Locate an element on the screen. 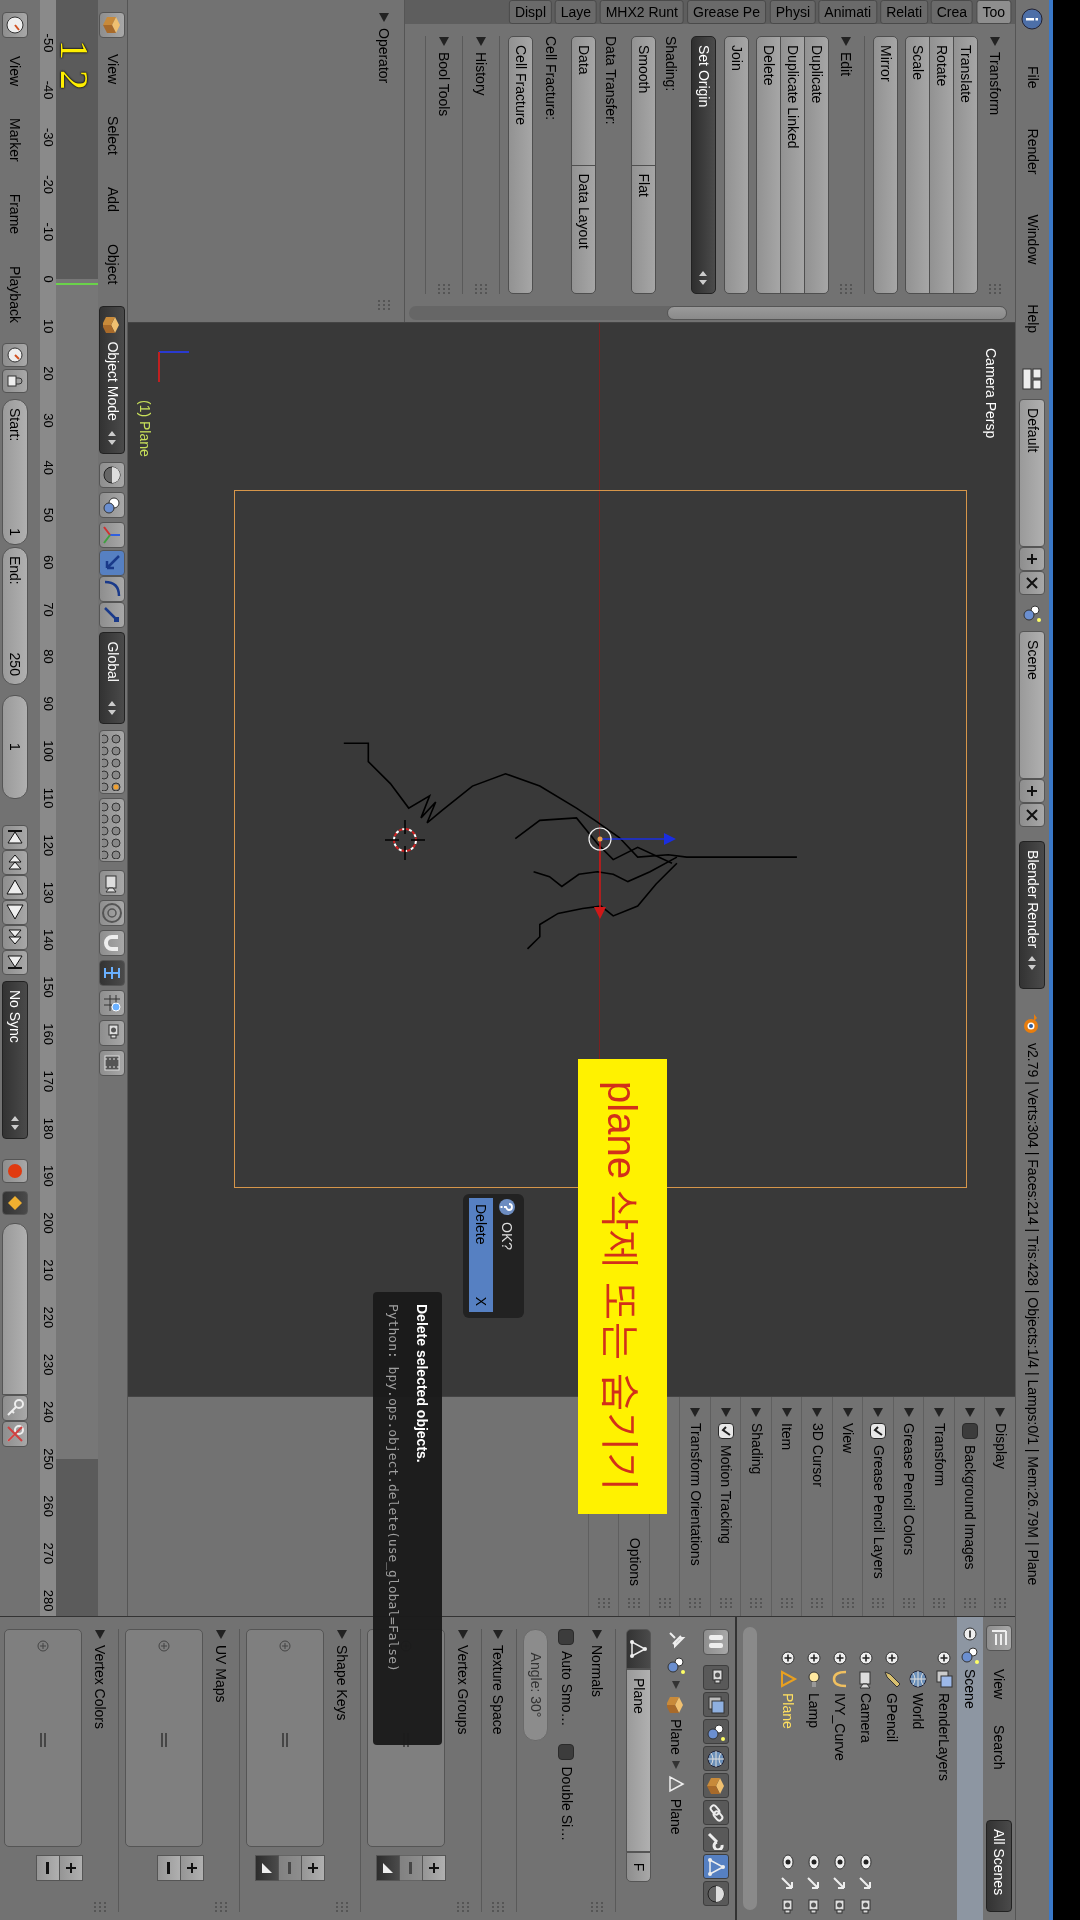 This screenshot has width=1080, height=1920. panel-title: Vertex Colors is located at coordinates (100, 1687).